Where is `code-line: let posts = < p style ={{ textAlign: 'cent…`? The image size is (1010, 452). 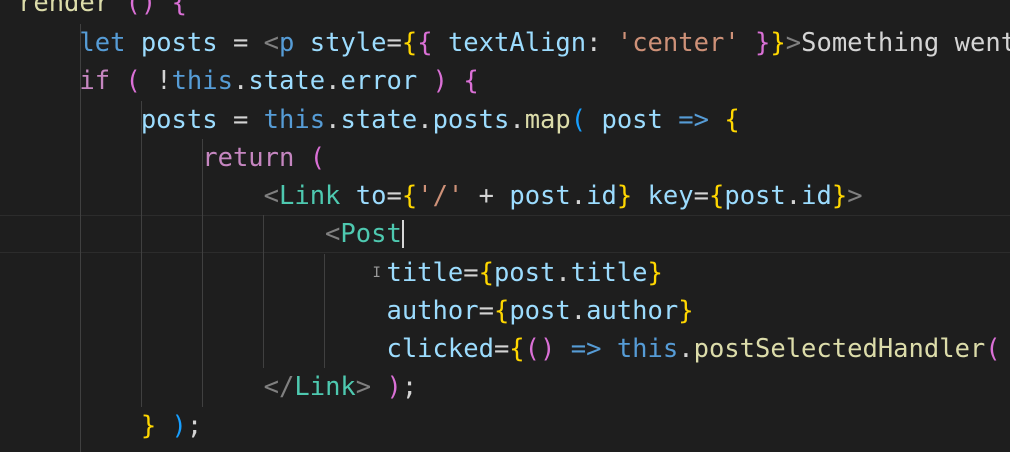
code-line: let posts = < p style ={{ textAlign: 'cent… is located at coordinates (514, 43).